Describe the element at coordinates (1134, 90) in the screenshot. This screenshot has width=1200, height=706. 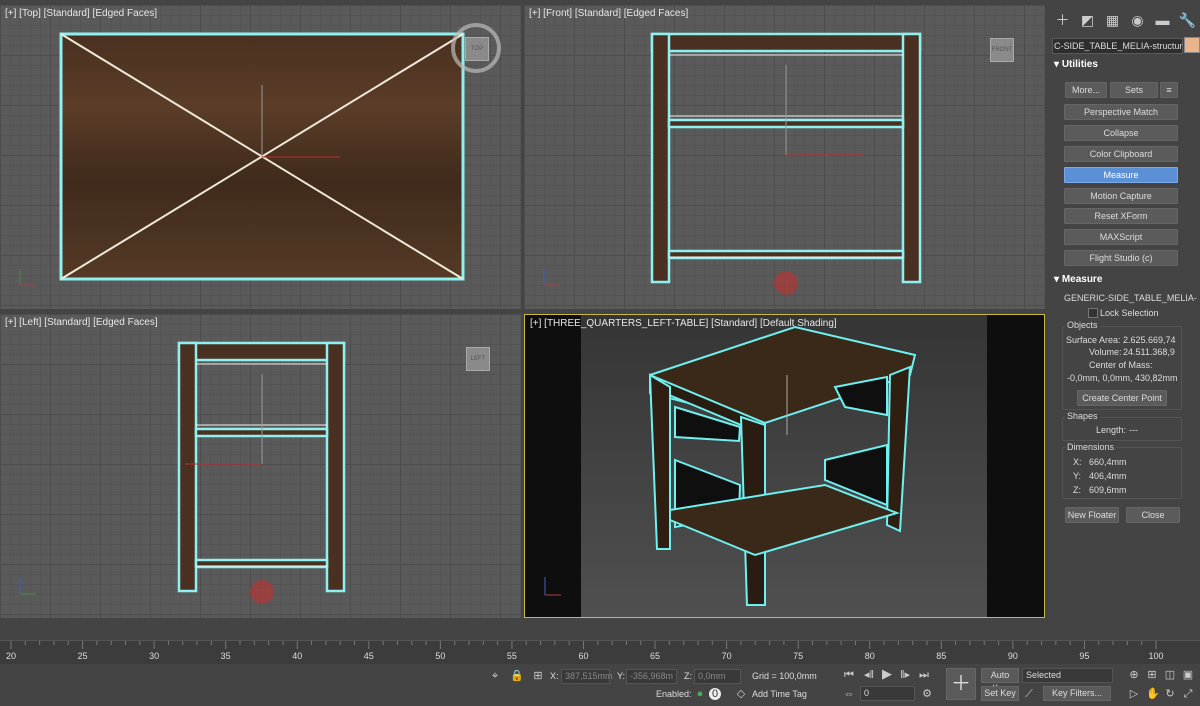
I see `sets-button: Sets` at that location.